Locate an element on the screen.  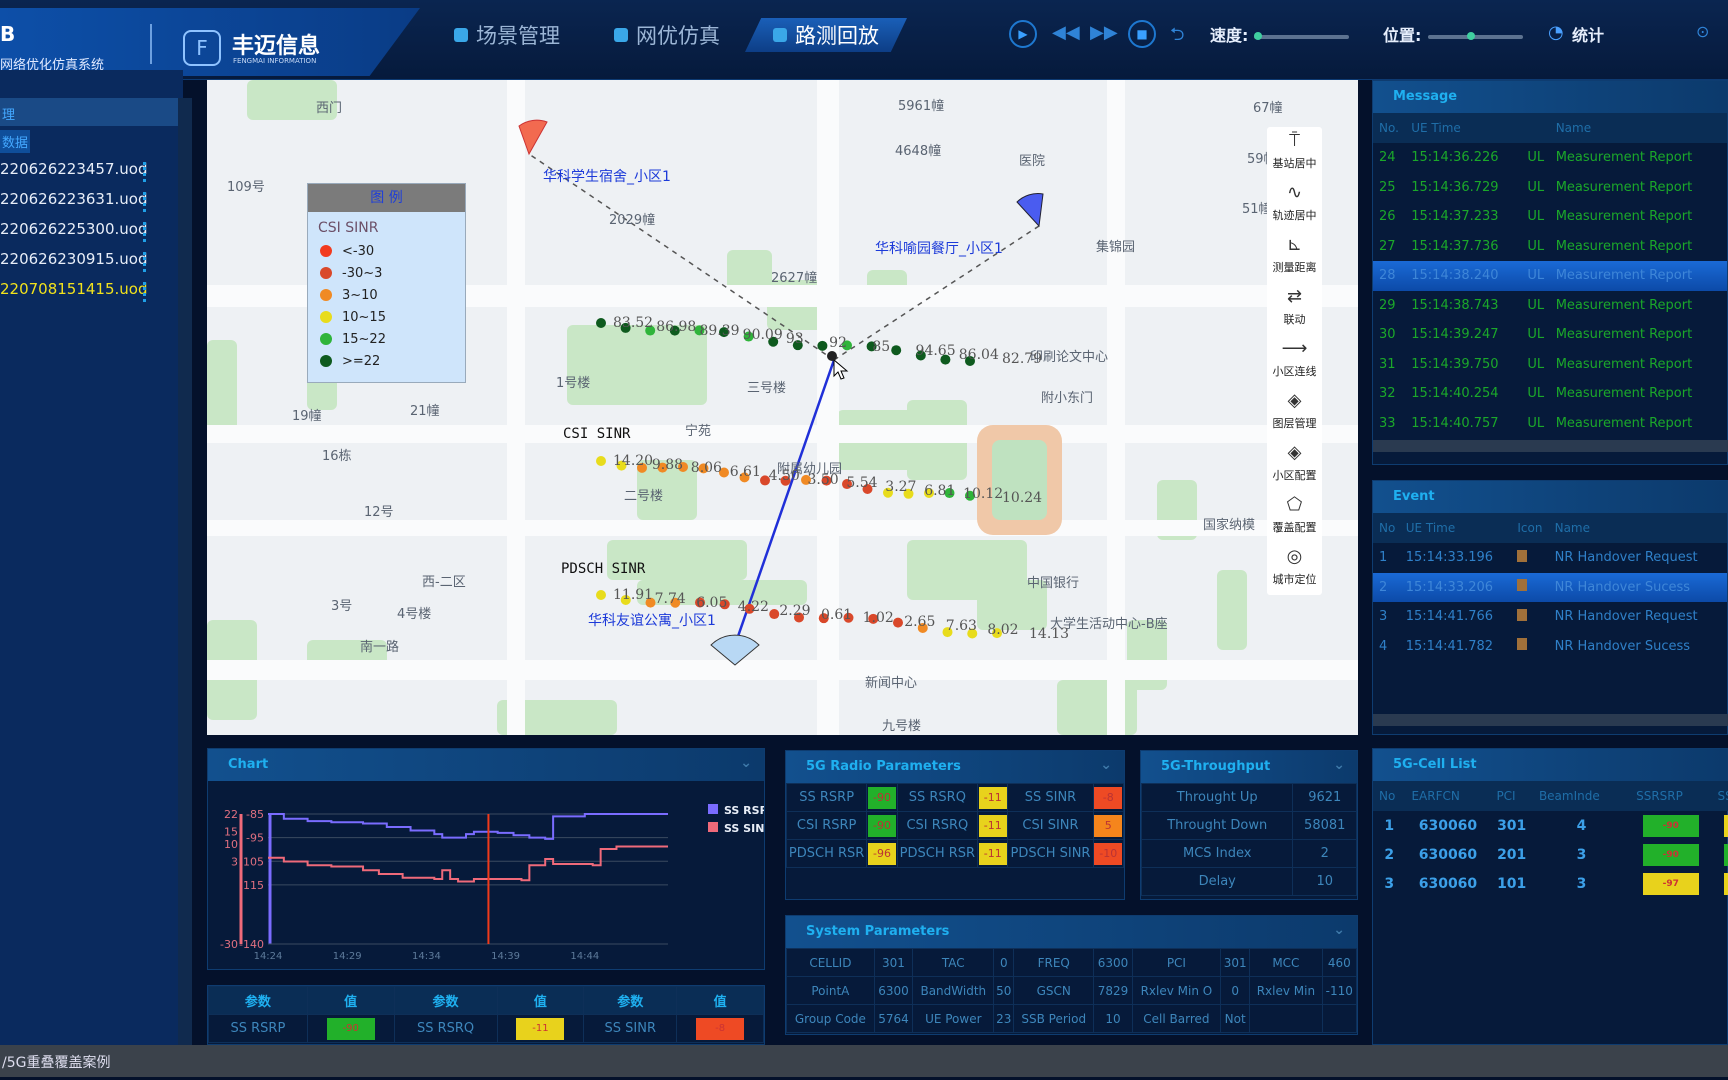
map-tool-button: ⊾ 测量距离 is located at coordinates (1294, 257).